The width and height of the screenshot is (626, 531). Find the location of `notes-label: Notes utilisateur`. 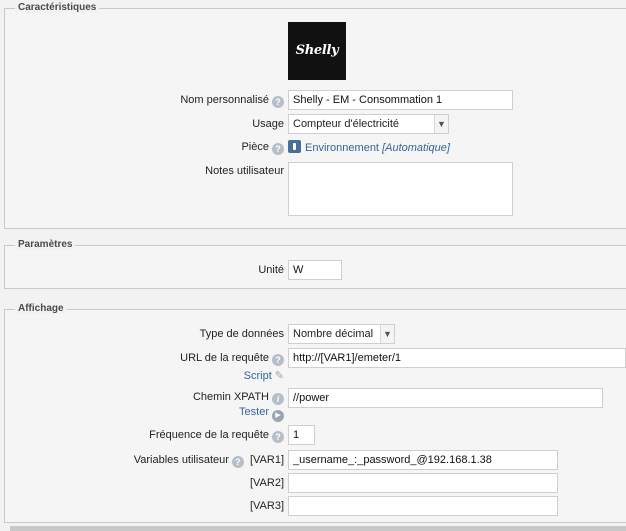

notes-label: Notes utilisateur is located at coordinates (244, 171).